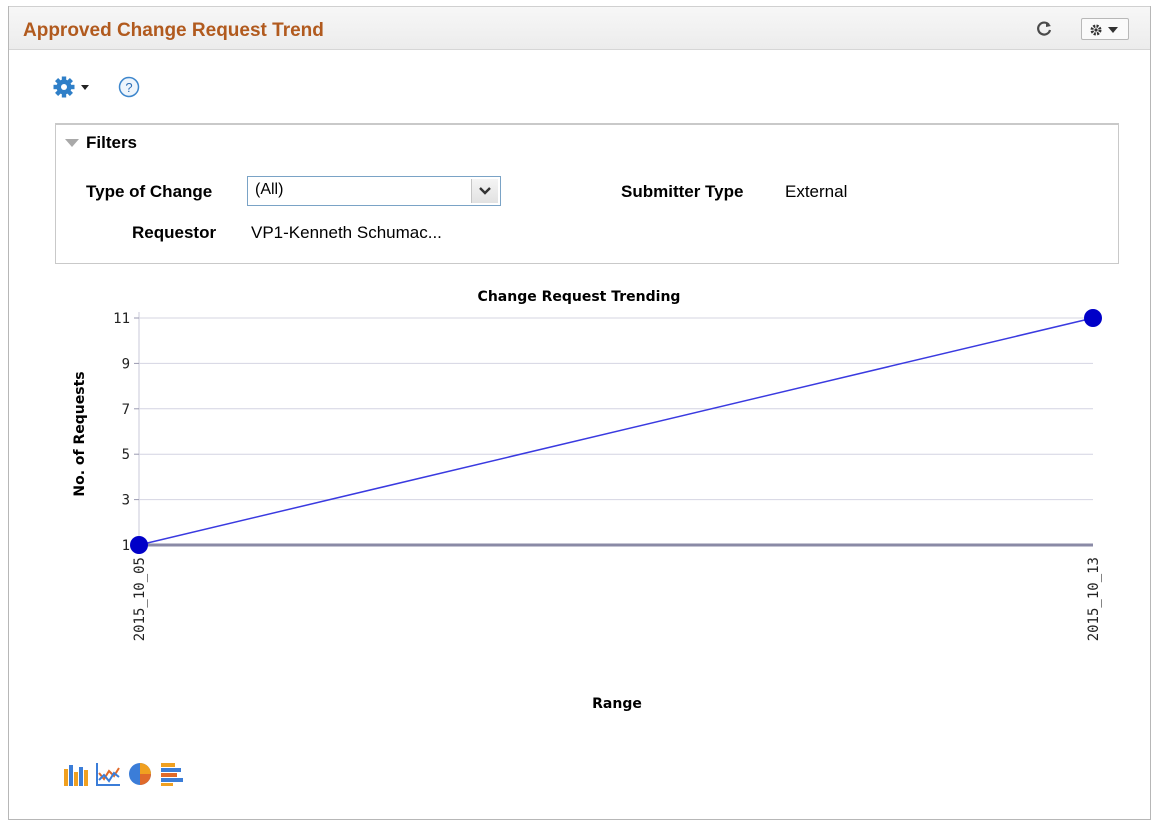 The image size is (1153, 822). What do you see at coordinates (126, 546) in the screenshot?
I see `y-tick-label: 1` at bounding box center [126, 546].